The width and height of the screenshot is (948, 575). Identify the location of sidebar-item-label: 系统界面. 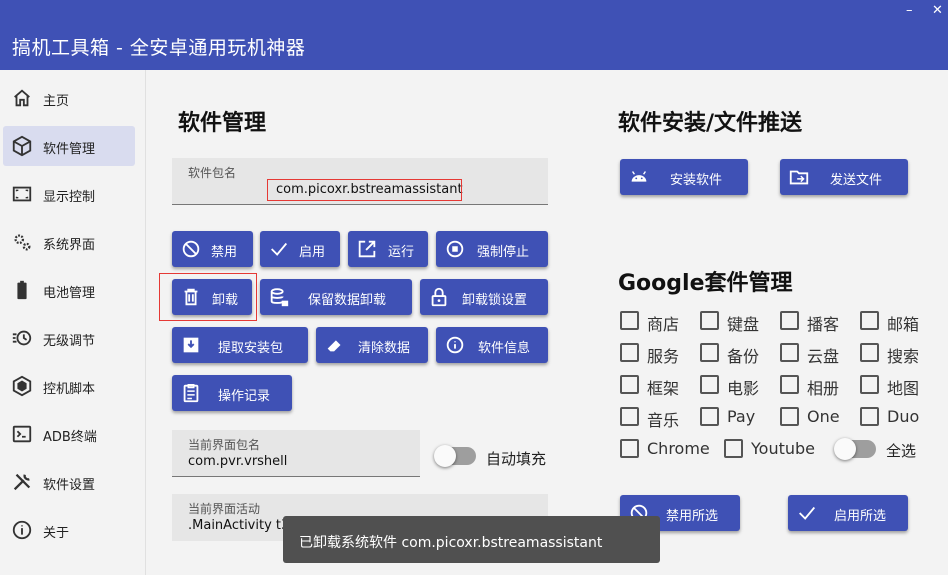
(69, 245).